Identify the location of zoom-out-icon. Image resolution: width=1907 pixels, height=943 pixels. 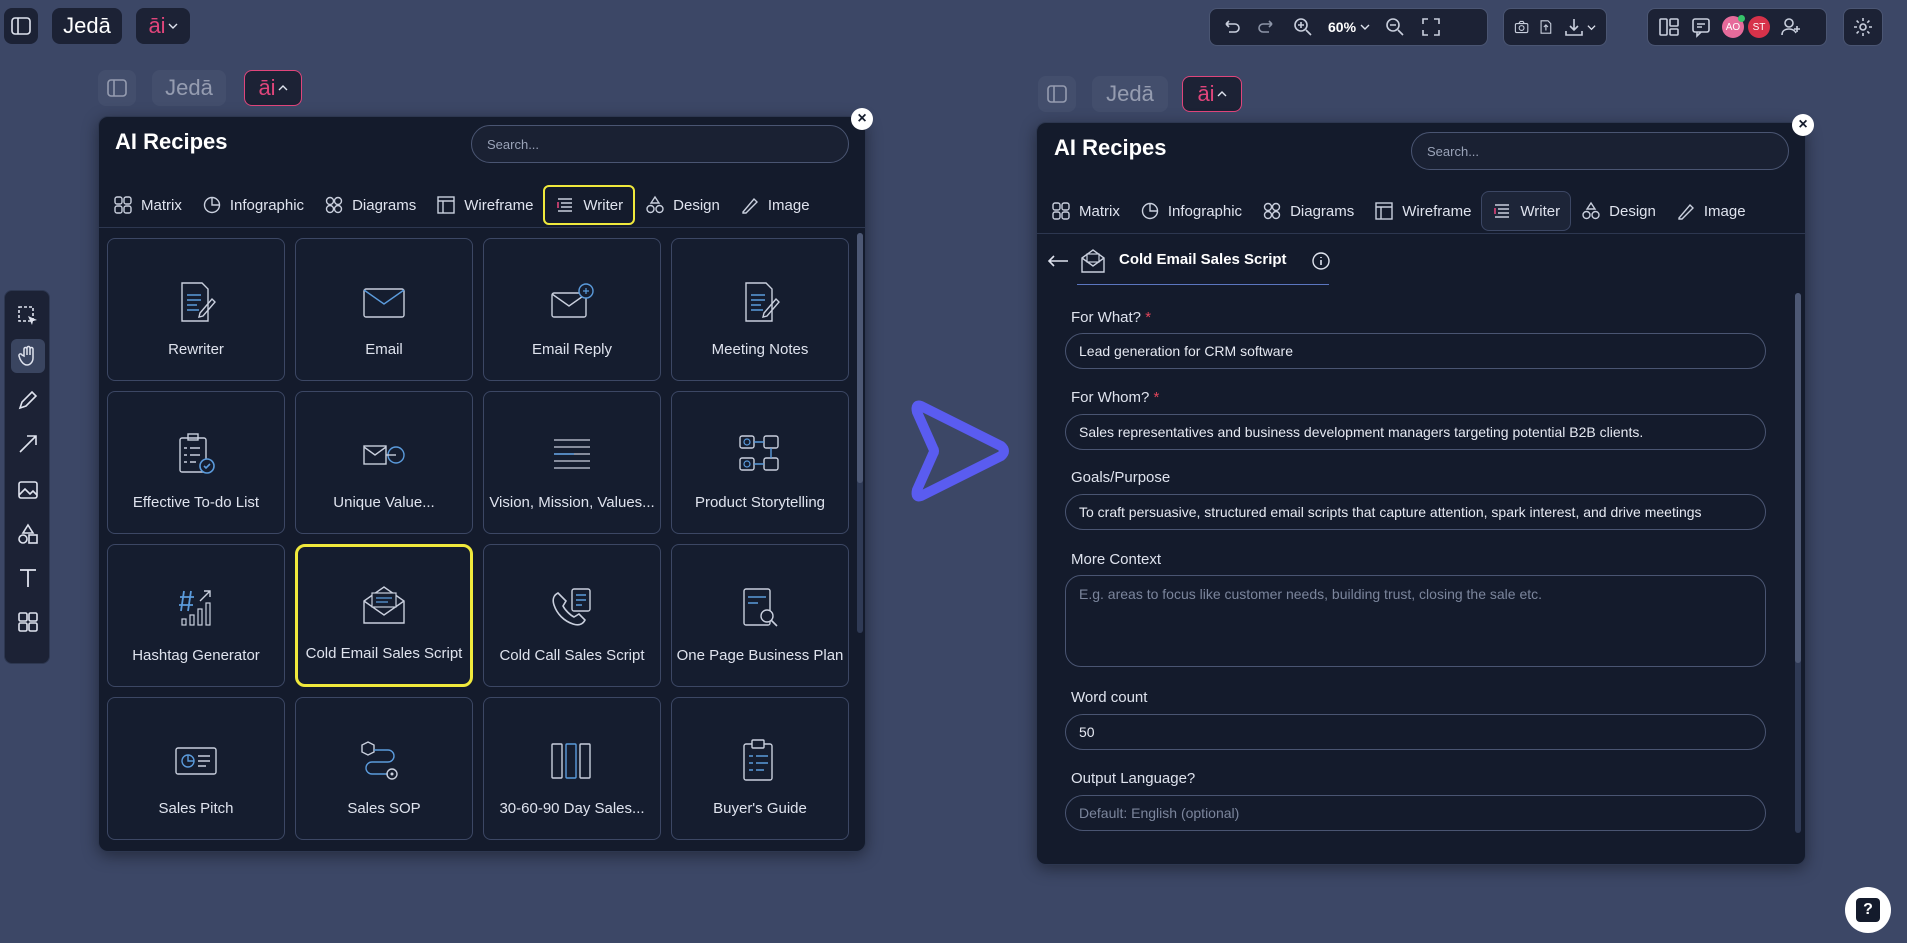
(1395, 27).